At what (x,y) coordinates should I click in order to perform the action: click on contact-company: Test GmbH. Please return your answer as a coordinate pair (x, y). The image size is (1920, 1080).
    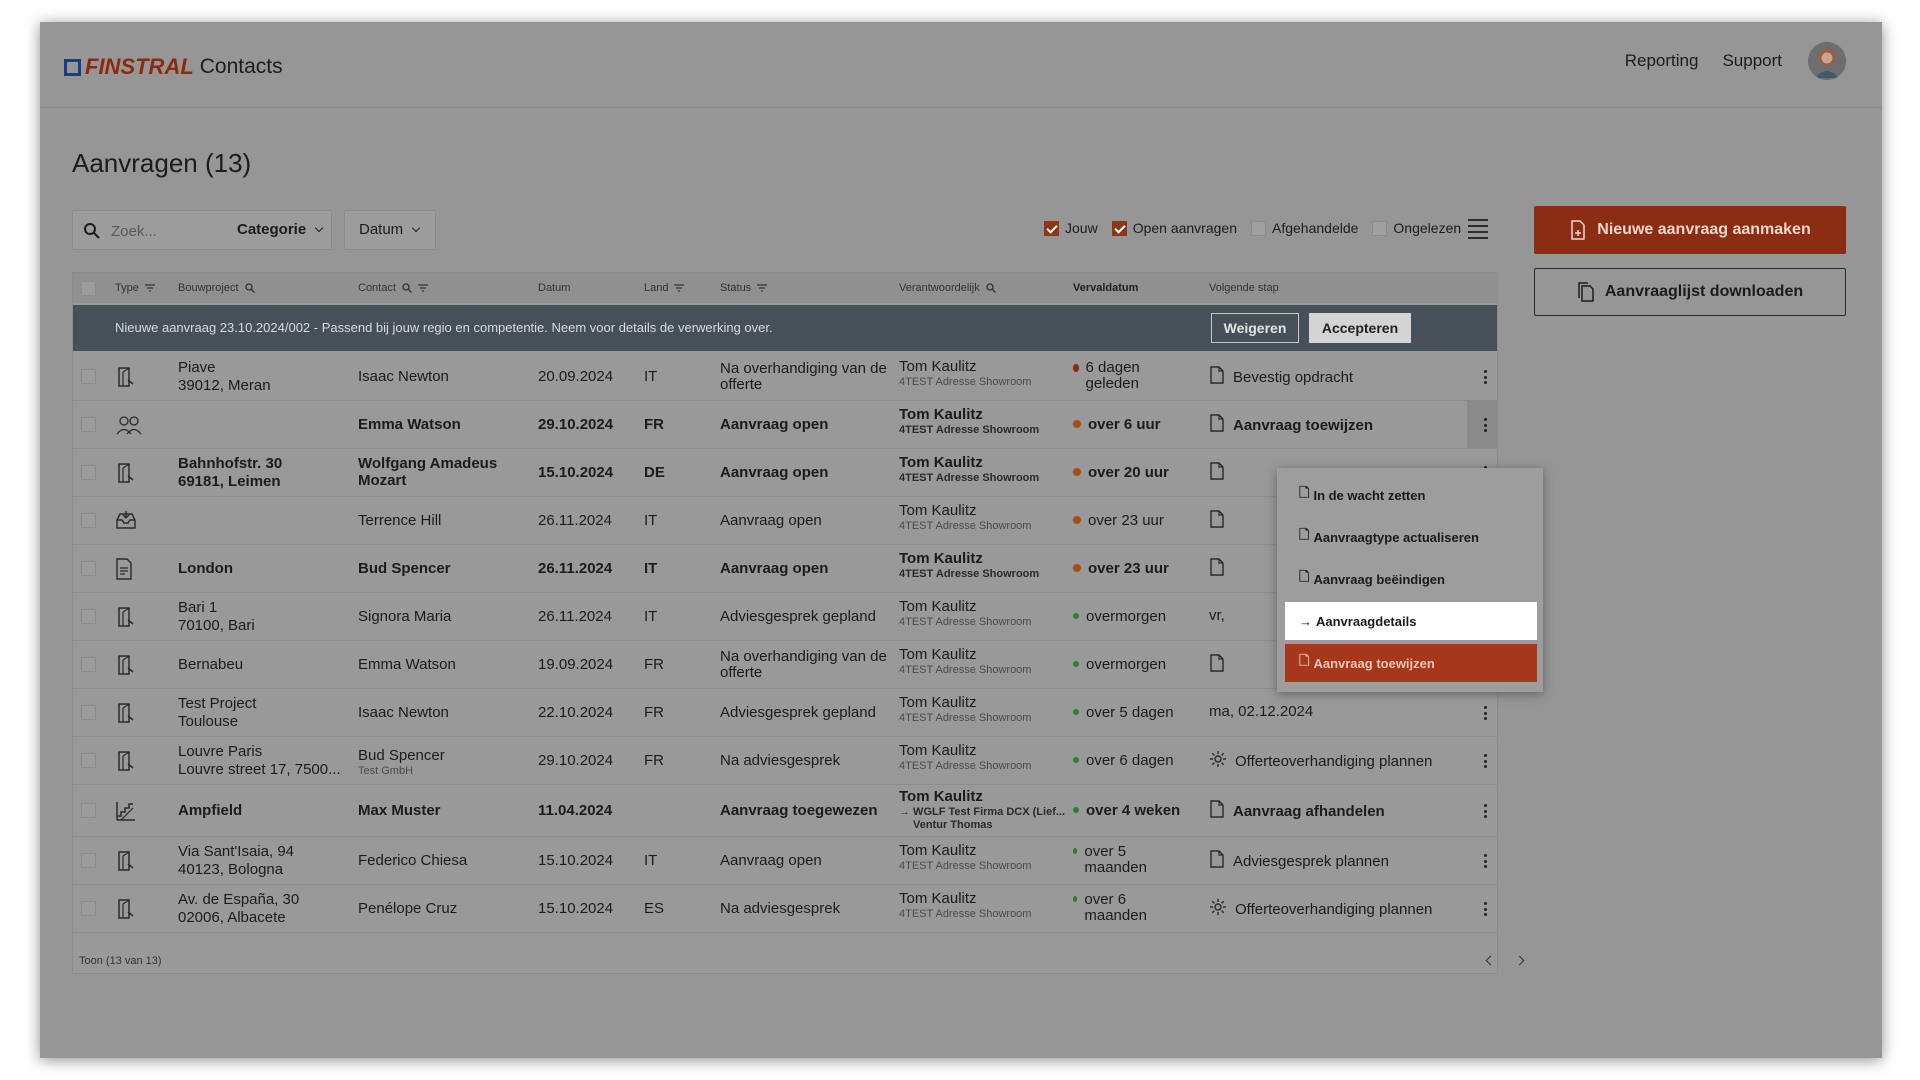
    Looking at the image, I should click on (386, 771).